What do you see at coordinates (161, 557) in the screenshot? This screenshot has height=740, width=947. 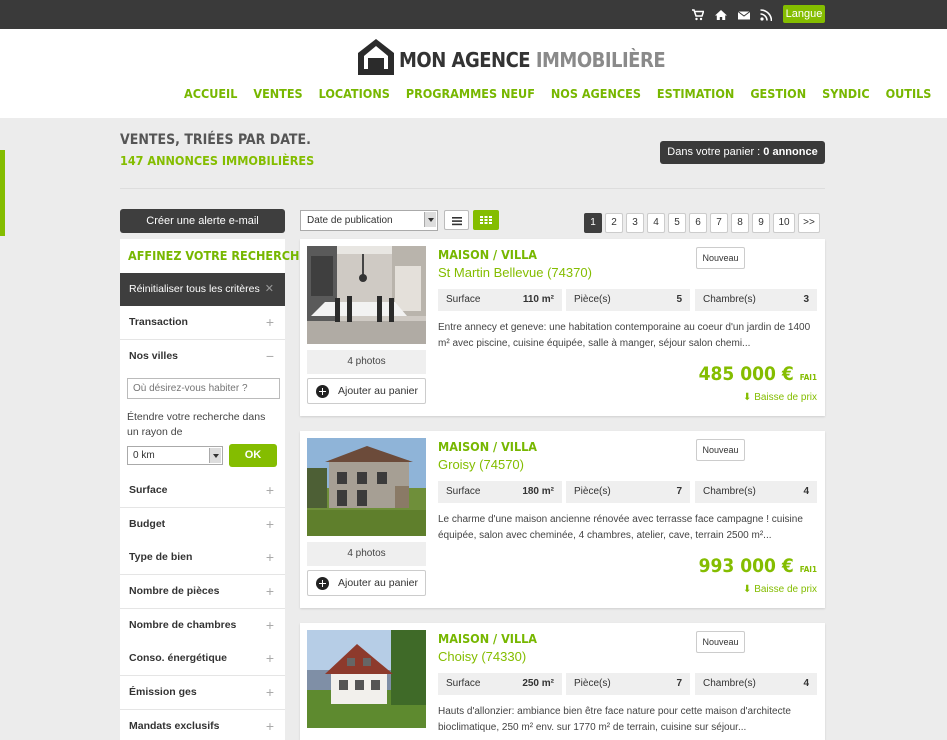 I see `filter-label: Type de bien` at bounding box center [161, 557].